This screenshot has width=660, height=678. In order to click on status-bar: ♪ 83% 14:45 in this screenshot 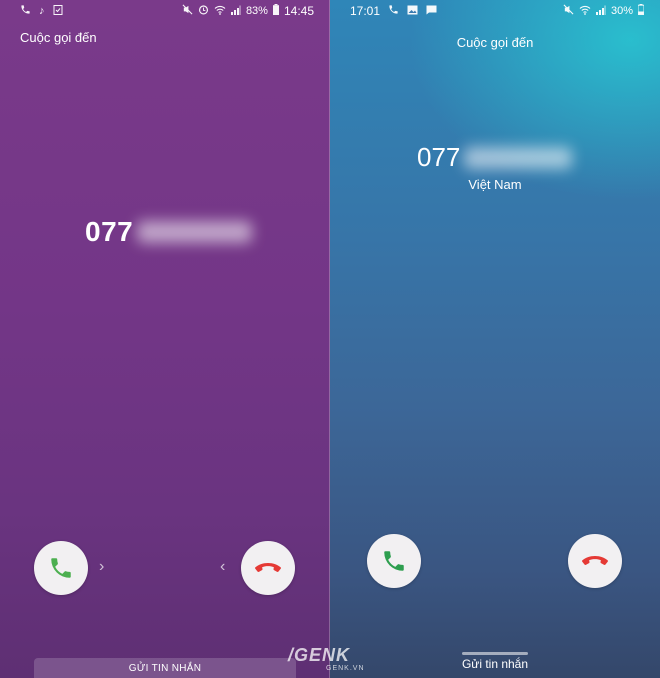, I will do `click(165, 11)`.